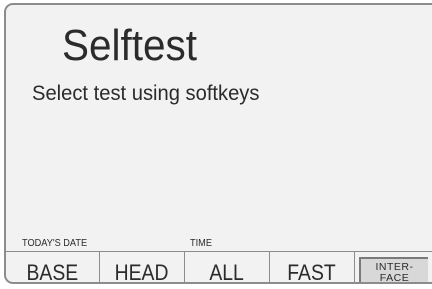  I want to click on softkey-interface-face: INTER- FACE, so click(393, 270).